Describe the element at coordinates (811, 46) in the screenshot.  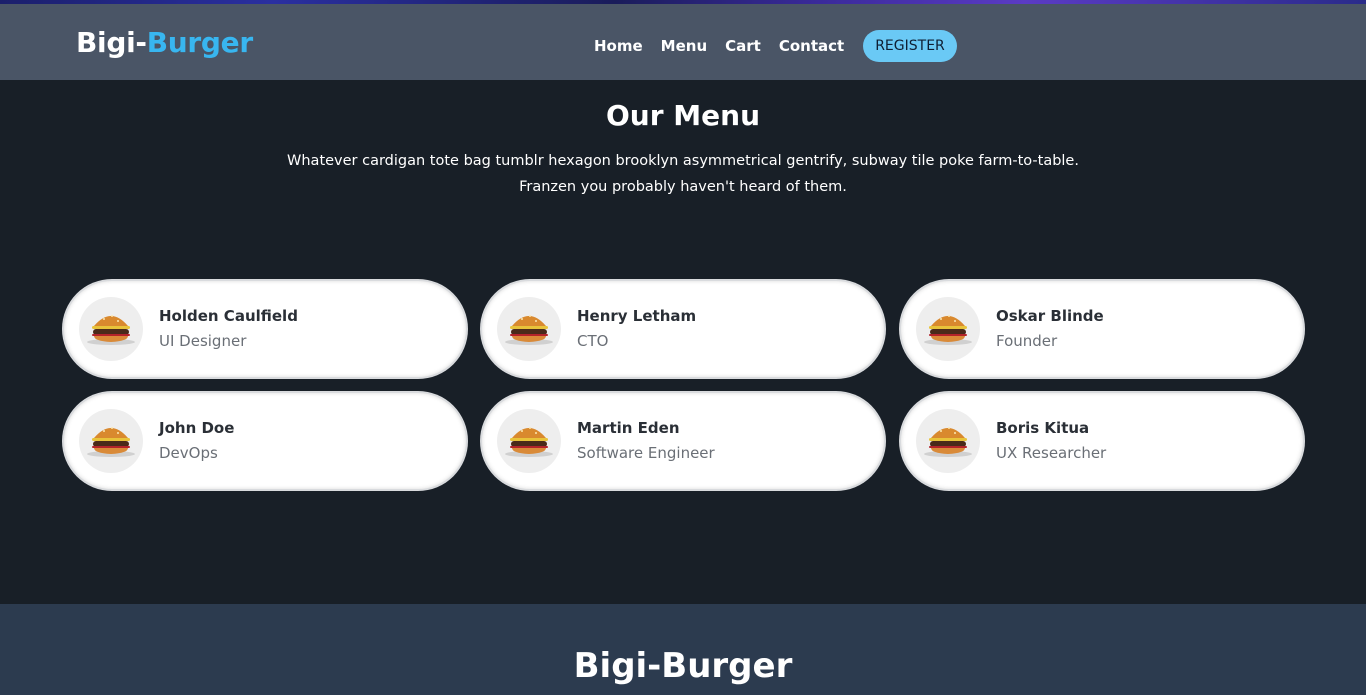
I see `nav-link-contact: Contact` at that location.